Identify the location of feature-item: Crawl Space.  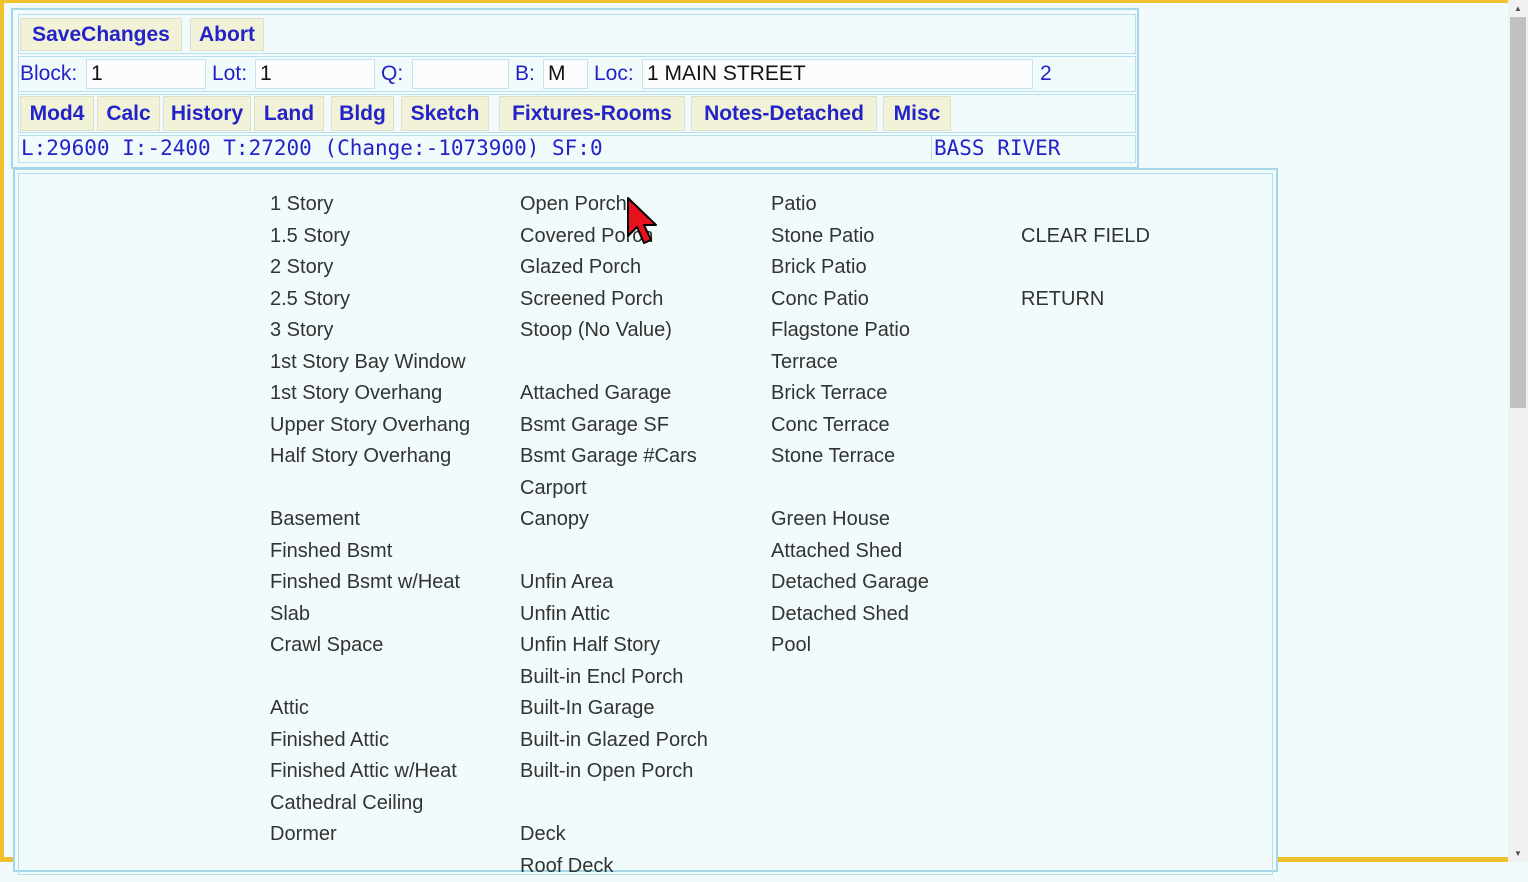
(370, 646).